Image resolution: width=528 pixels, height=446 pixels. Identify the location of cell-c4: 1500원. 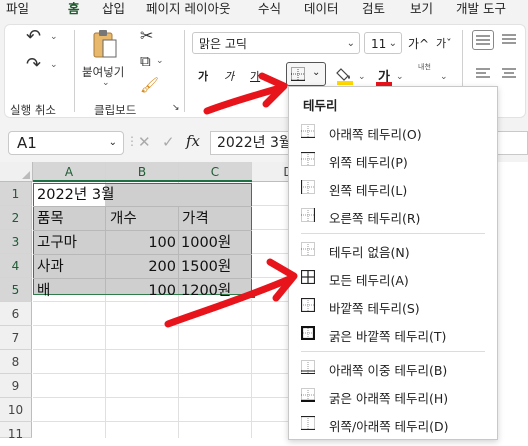
(206, 267).